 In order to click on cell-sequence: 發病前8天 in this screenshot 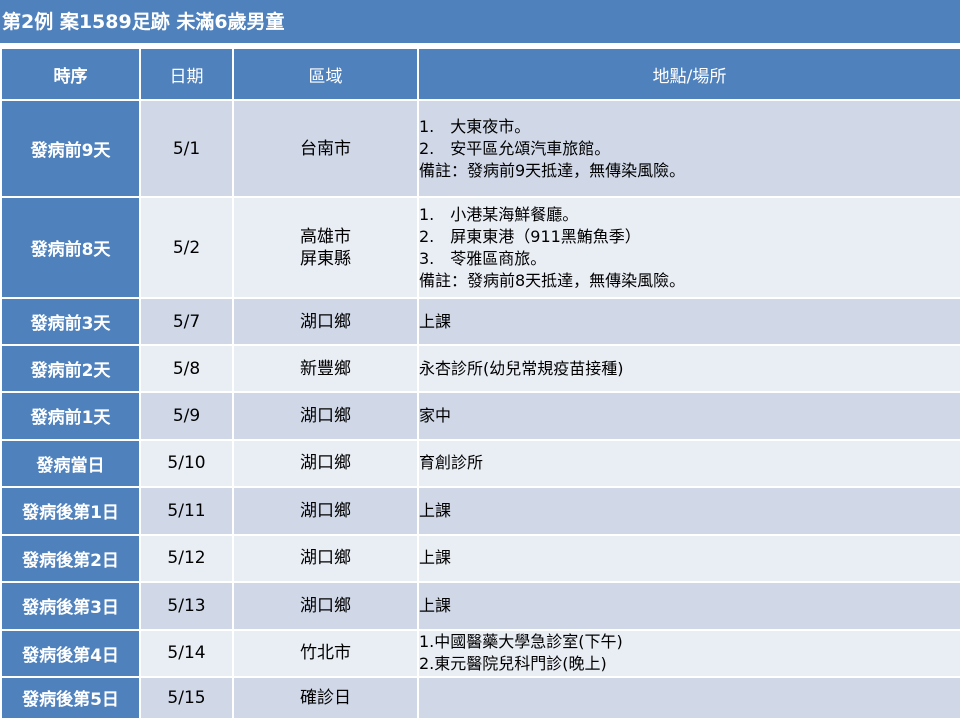, I will do `click(70, 248)`.